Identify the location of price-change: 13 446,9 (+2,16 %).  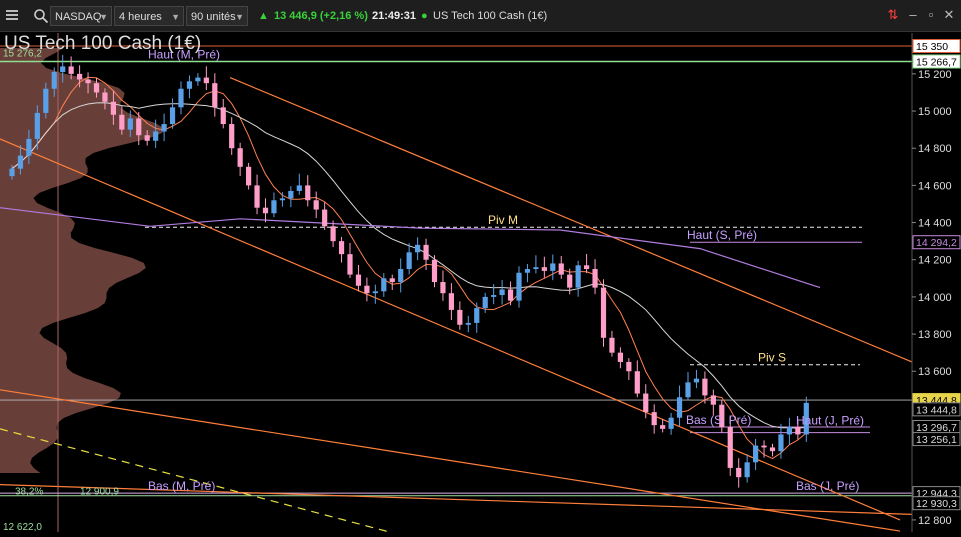
(321, 16).